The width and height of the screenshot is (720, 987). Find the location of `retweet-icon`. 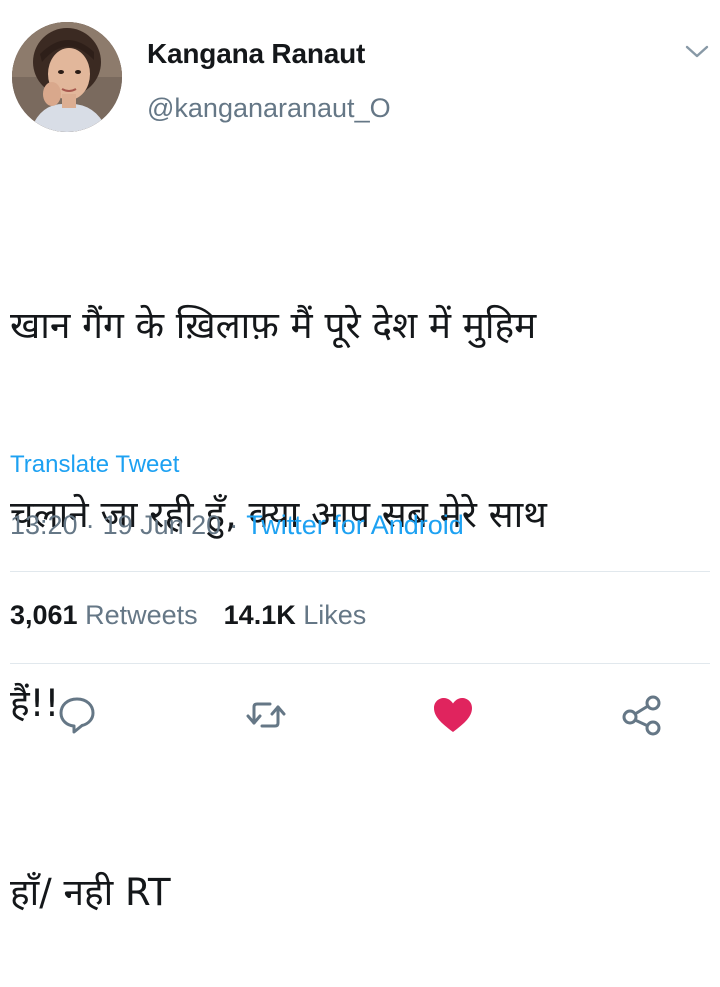

retweet-icon is located at coordinates (266, 715).